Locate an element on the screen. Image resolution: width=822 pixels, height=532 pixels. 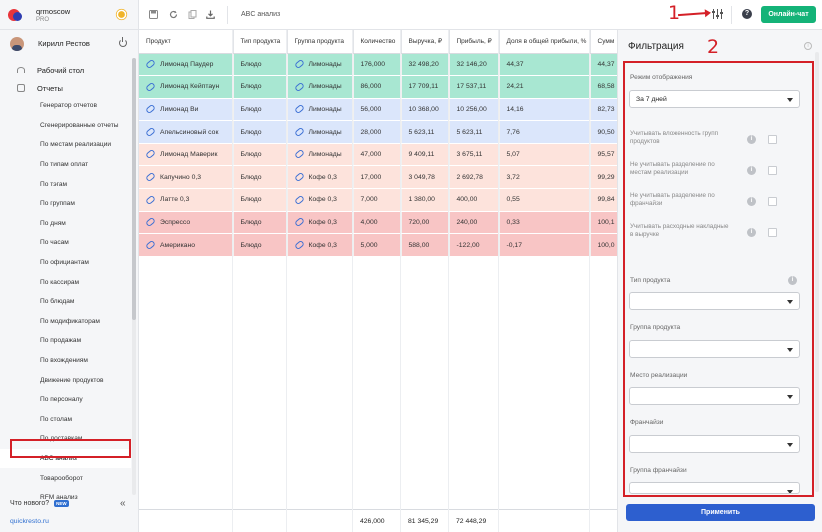
franchise-select is located at coordinates (714, 444).